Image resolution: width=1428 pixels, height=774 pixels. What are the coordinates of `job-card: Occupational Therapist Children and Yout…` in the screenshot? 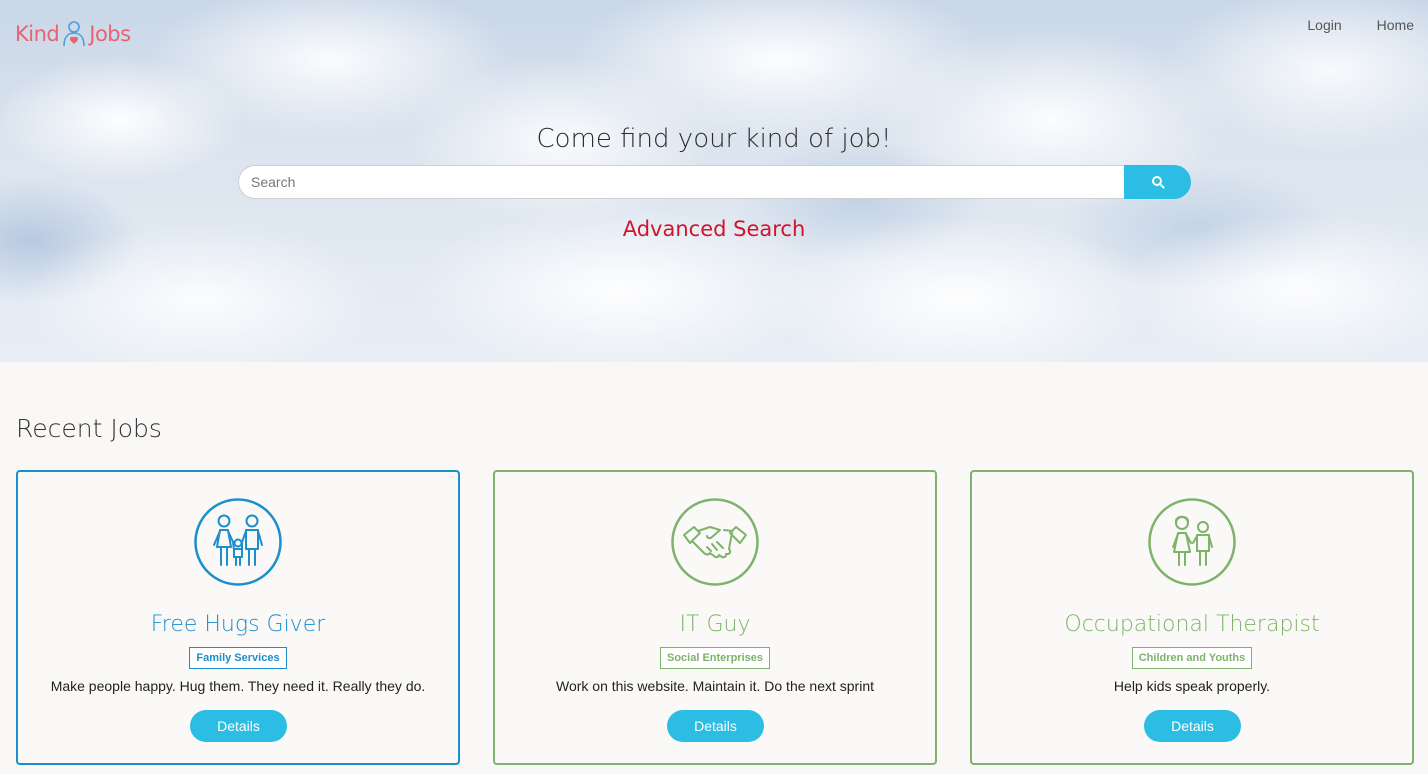 It's located at (1192, 617).